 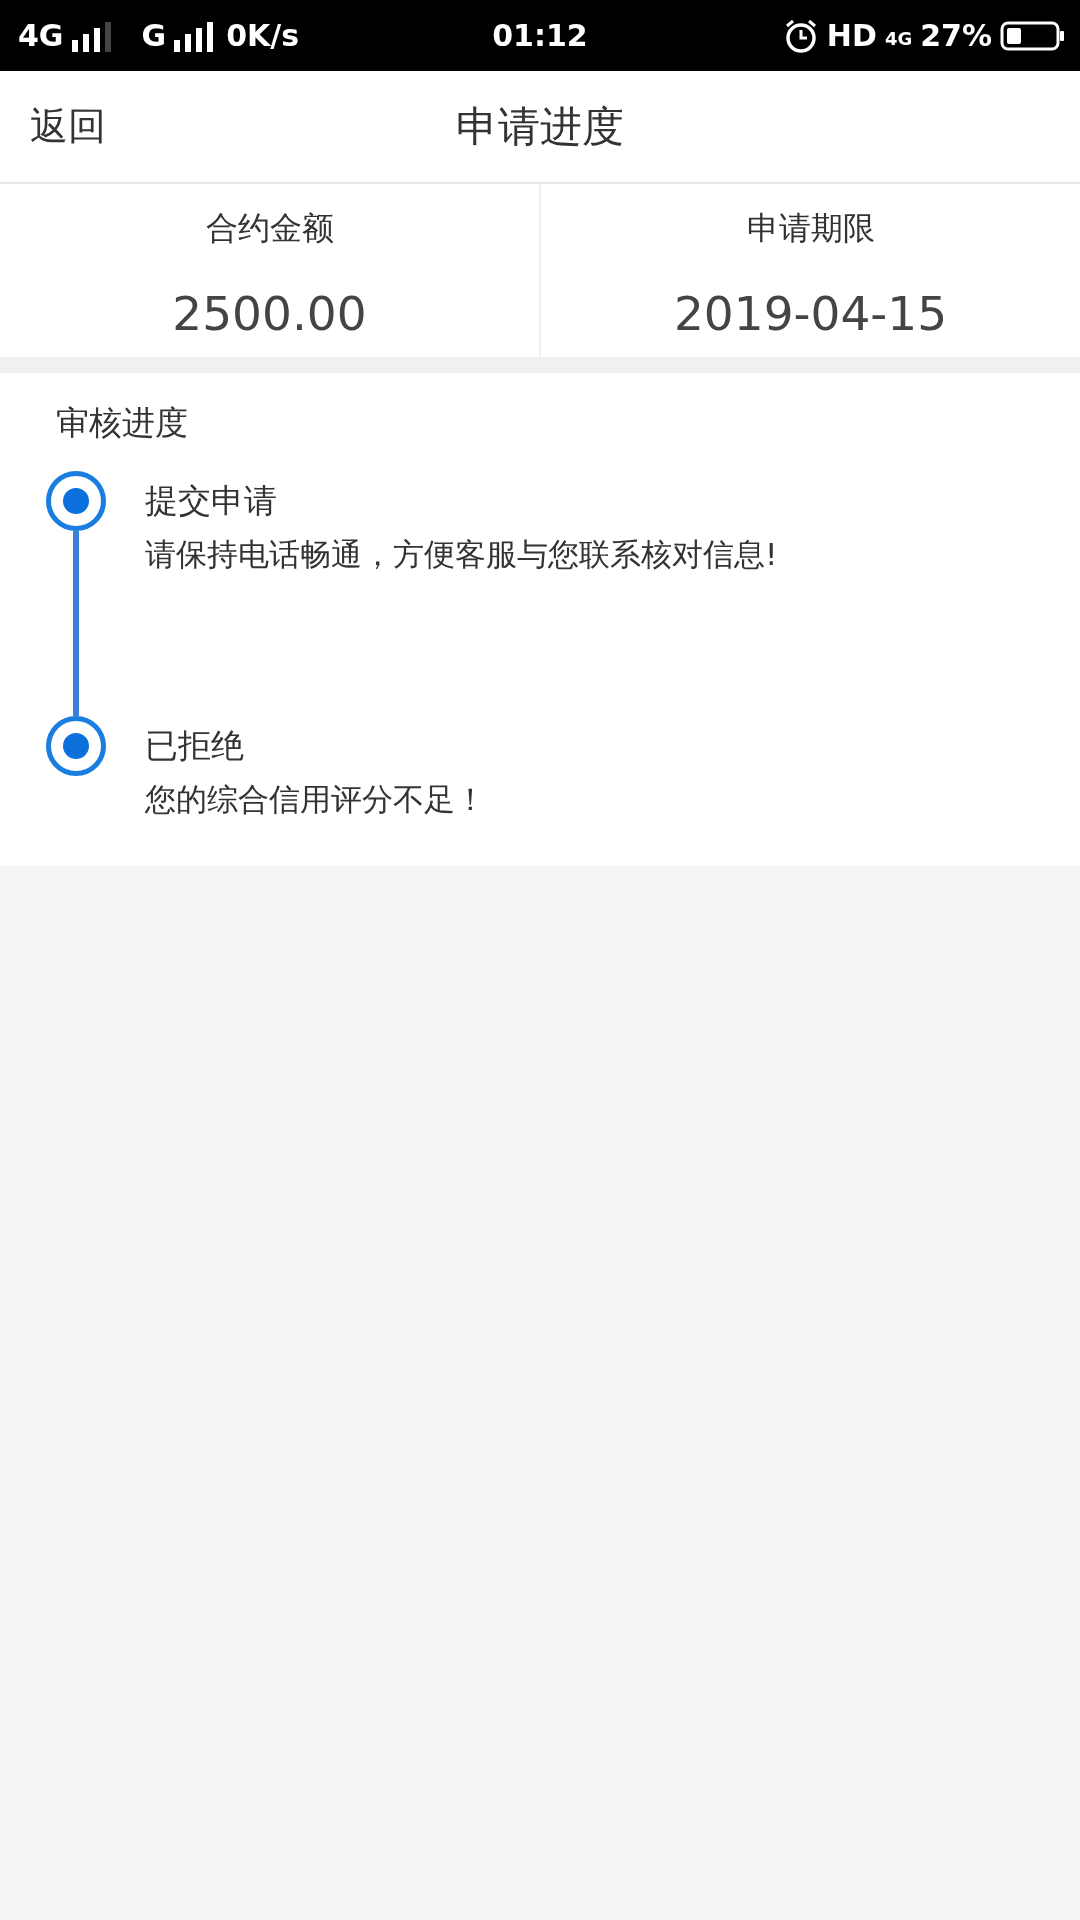 What do you see at coordinates (263, 35) in the screenshot?
I see `speed-label: 0K/s` at bounding box center [263, 35].